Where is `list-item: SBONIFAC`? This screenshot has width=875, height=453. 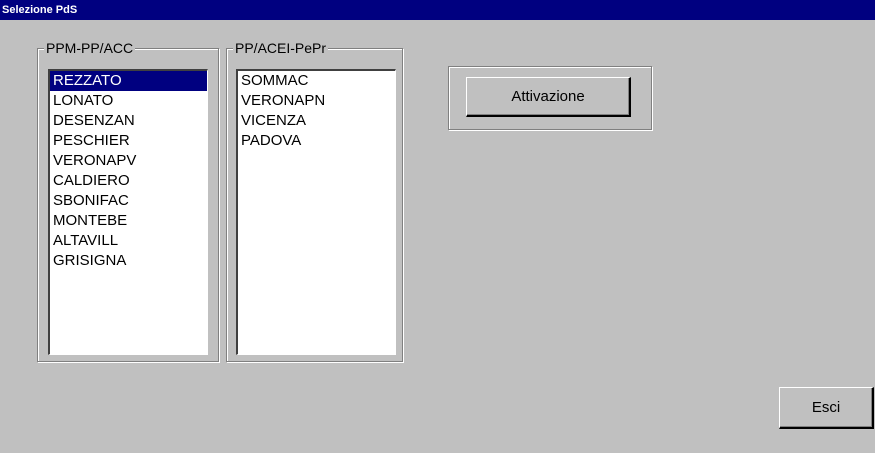
list-item: SBONIFAC is located at coordinates (128, 201).